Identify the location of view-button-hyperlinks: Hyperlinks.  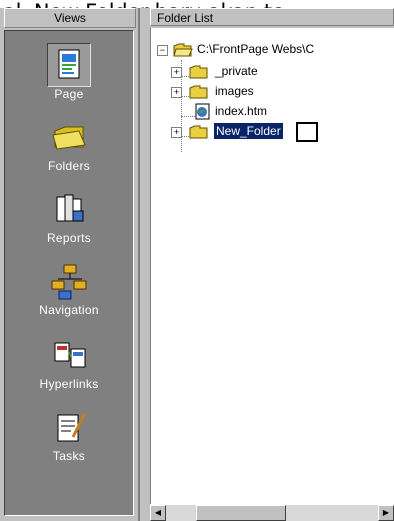
(69, 364).